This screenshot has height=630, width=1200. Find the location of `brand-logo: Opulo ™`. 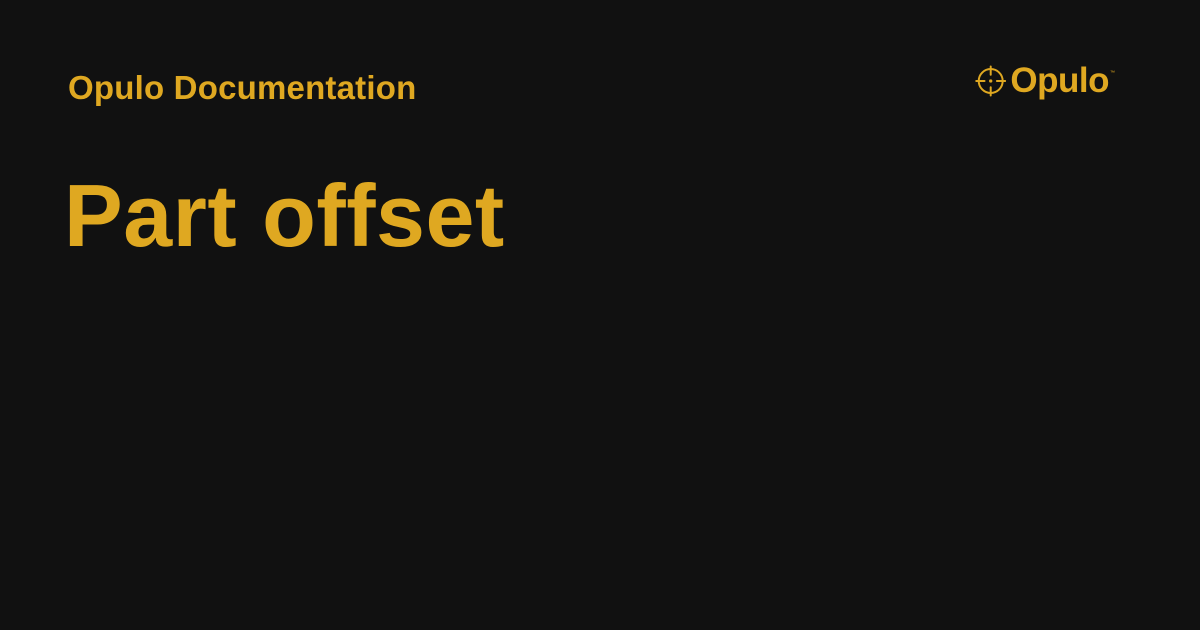

brand-logo: Opulo ™ is located at coordinates (1045, 81).